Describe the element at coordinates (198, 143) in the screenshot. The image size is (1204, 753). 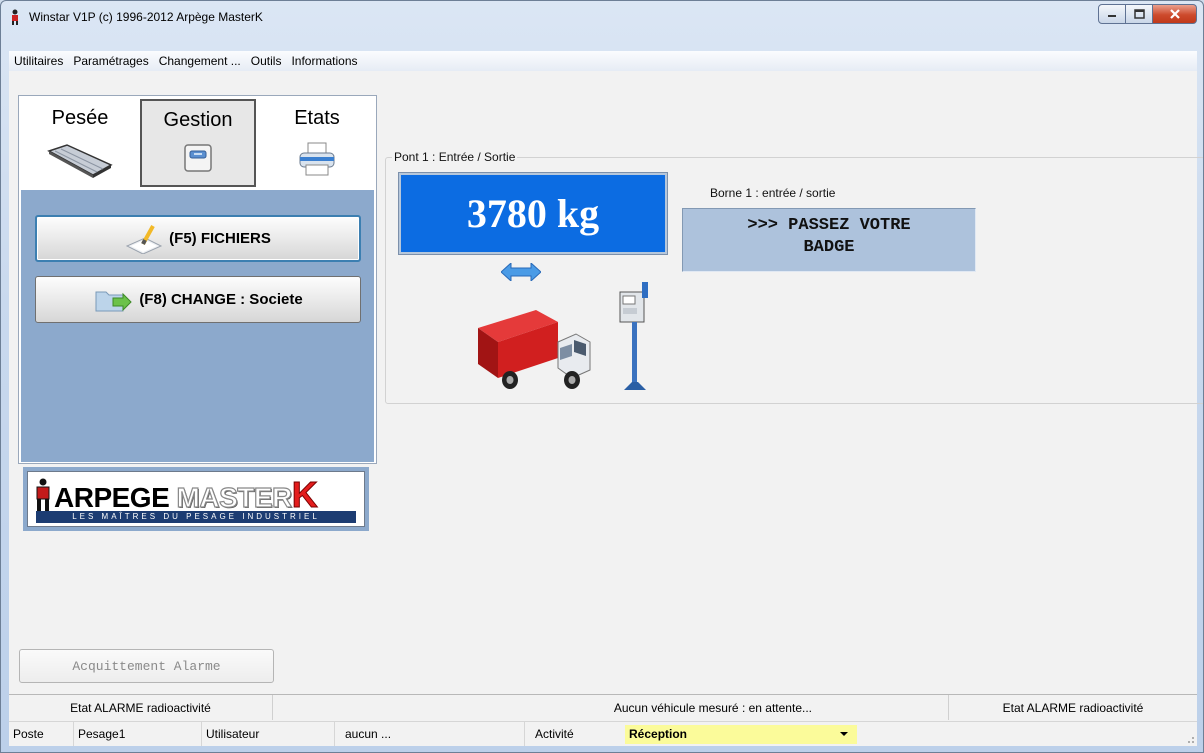
I see `tab-gestion: Gestion` at that location.